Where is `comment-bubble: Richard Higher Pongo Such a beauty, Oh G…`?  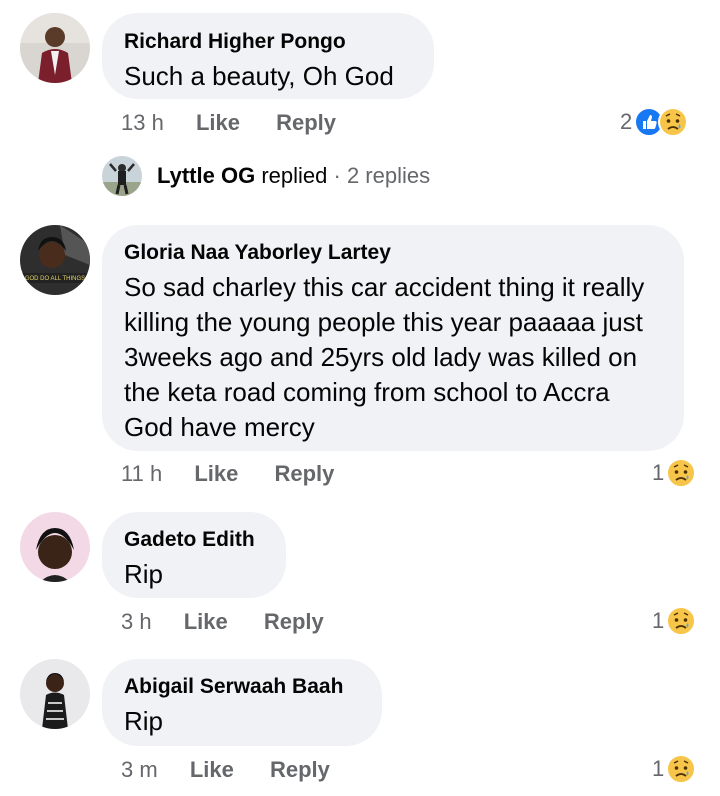 comment-bubble: Richard Higher Pongo Such a beauty, Oh G… is located at coordinates (268, 56).